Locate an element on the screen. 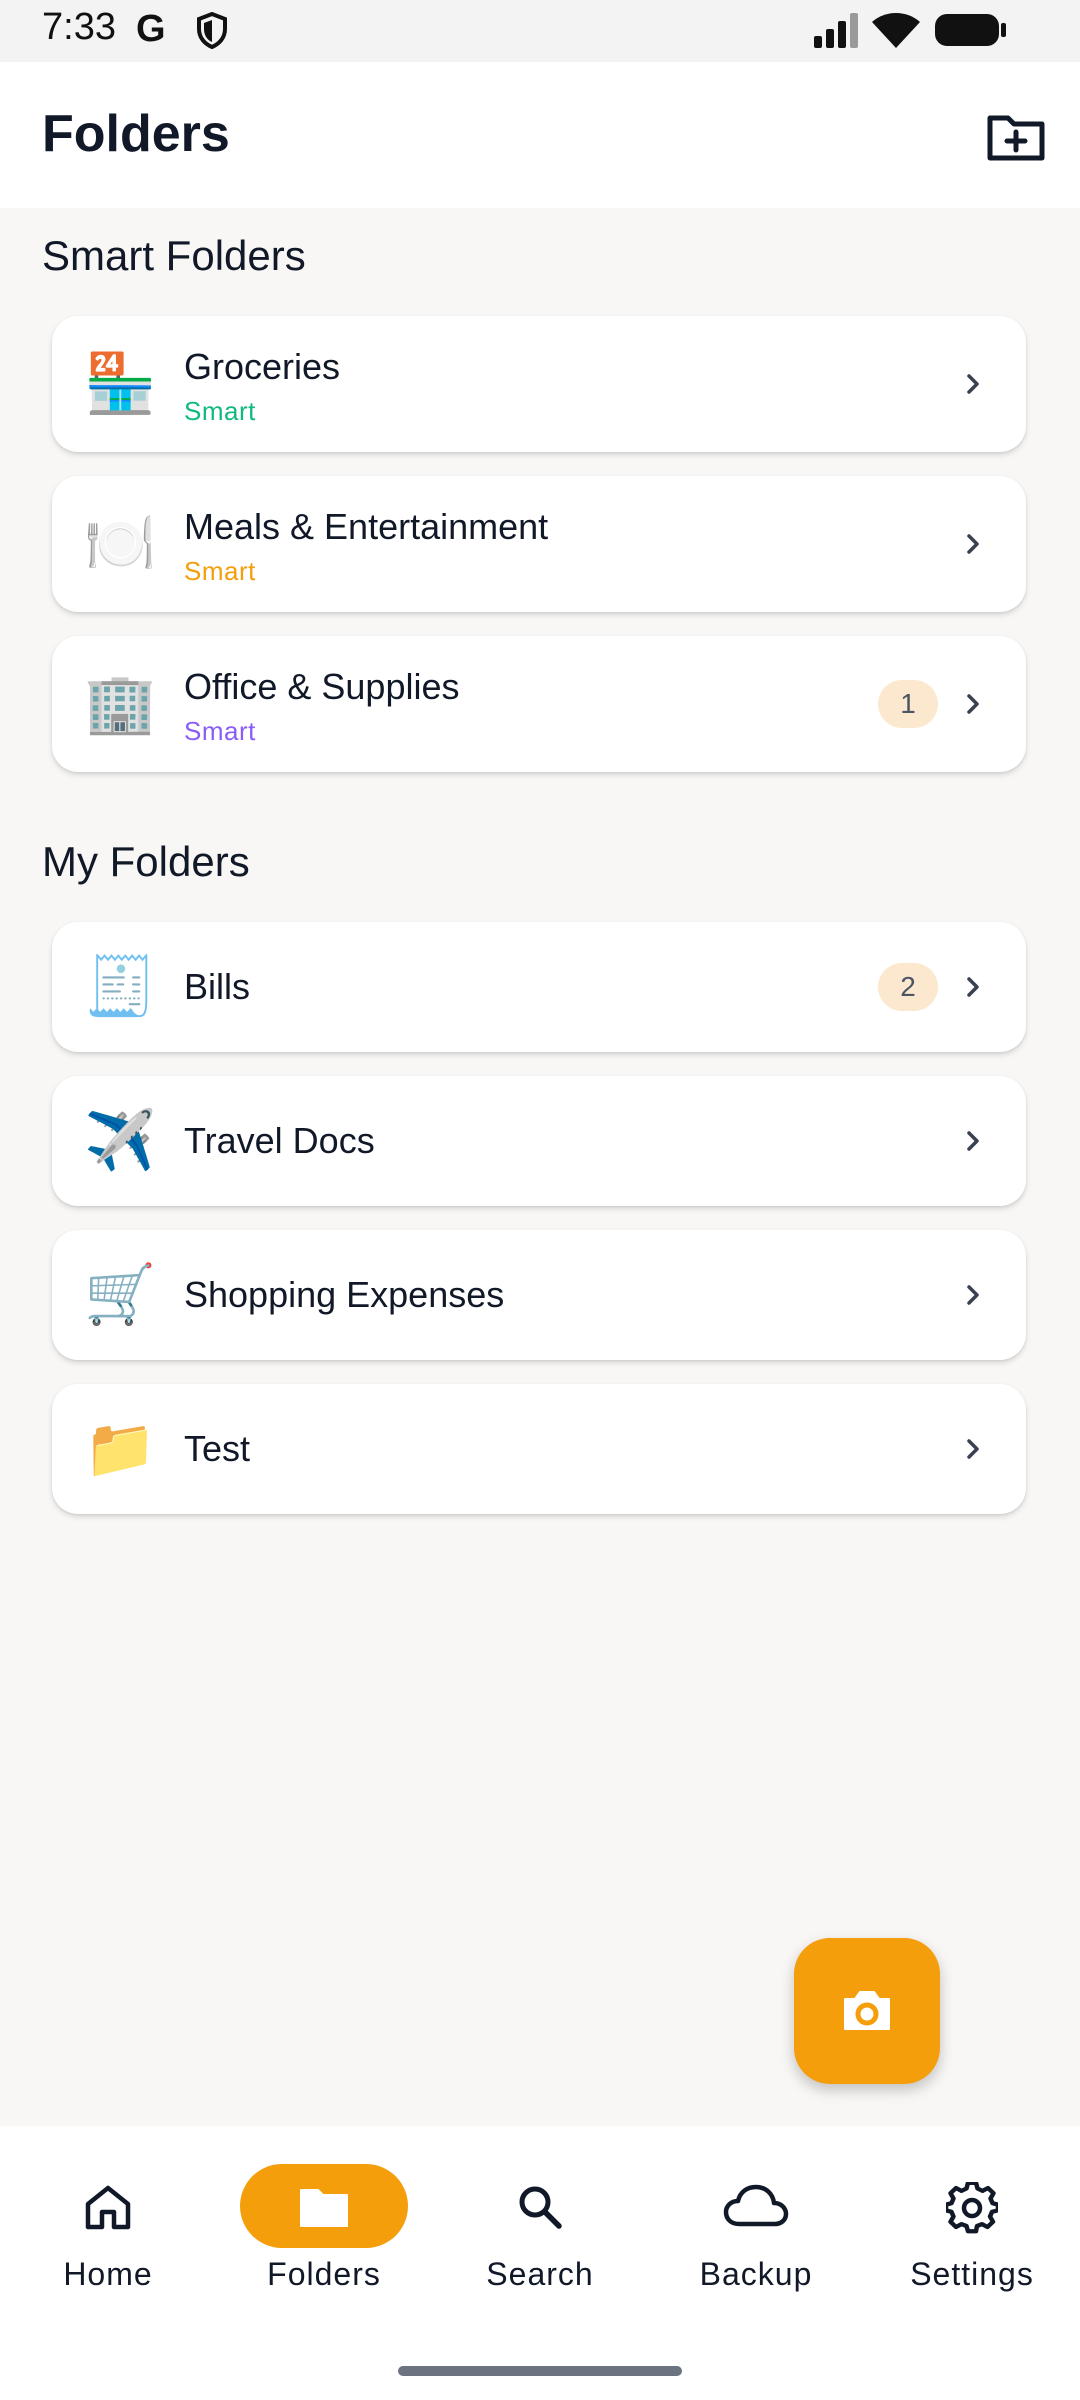  battery-icon is located at coordinates (970, 30).